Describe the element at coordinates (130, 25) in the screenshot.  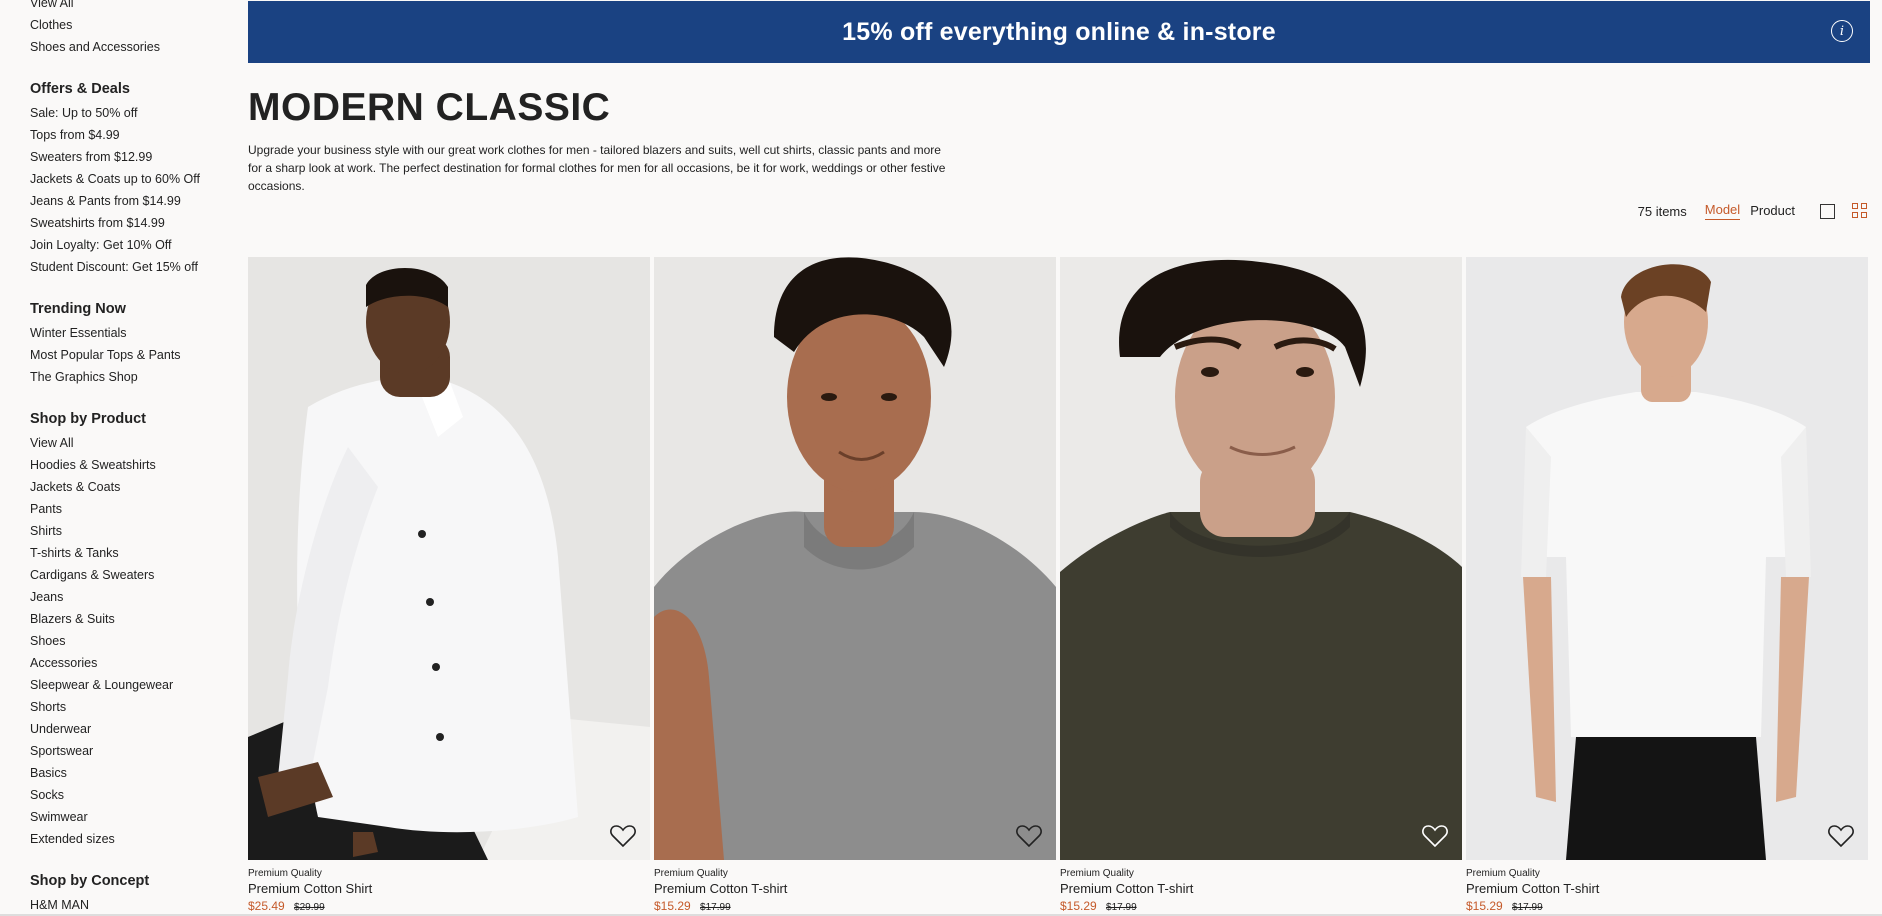
I see `sidebar-link-clothes: Clothes` at that location.